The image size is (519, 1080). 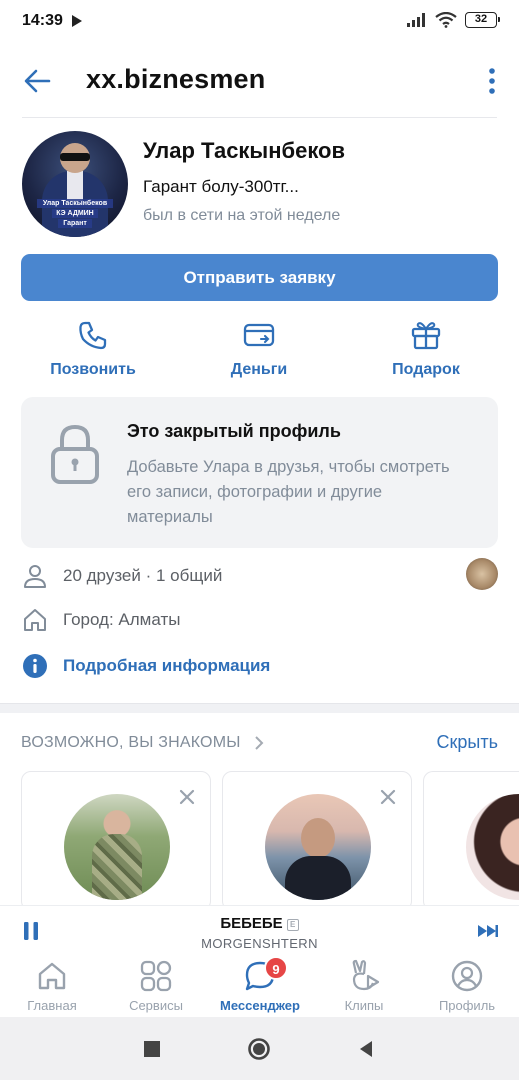 What do you see at coordinates (242, 215) in the screenshot?
I see `last-seen-text: был в сети на этой неделе` at bounding box center [242, 215].